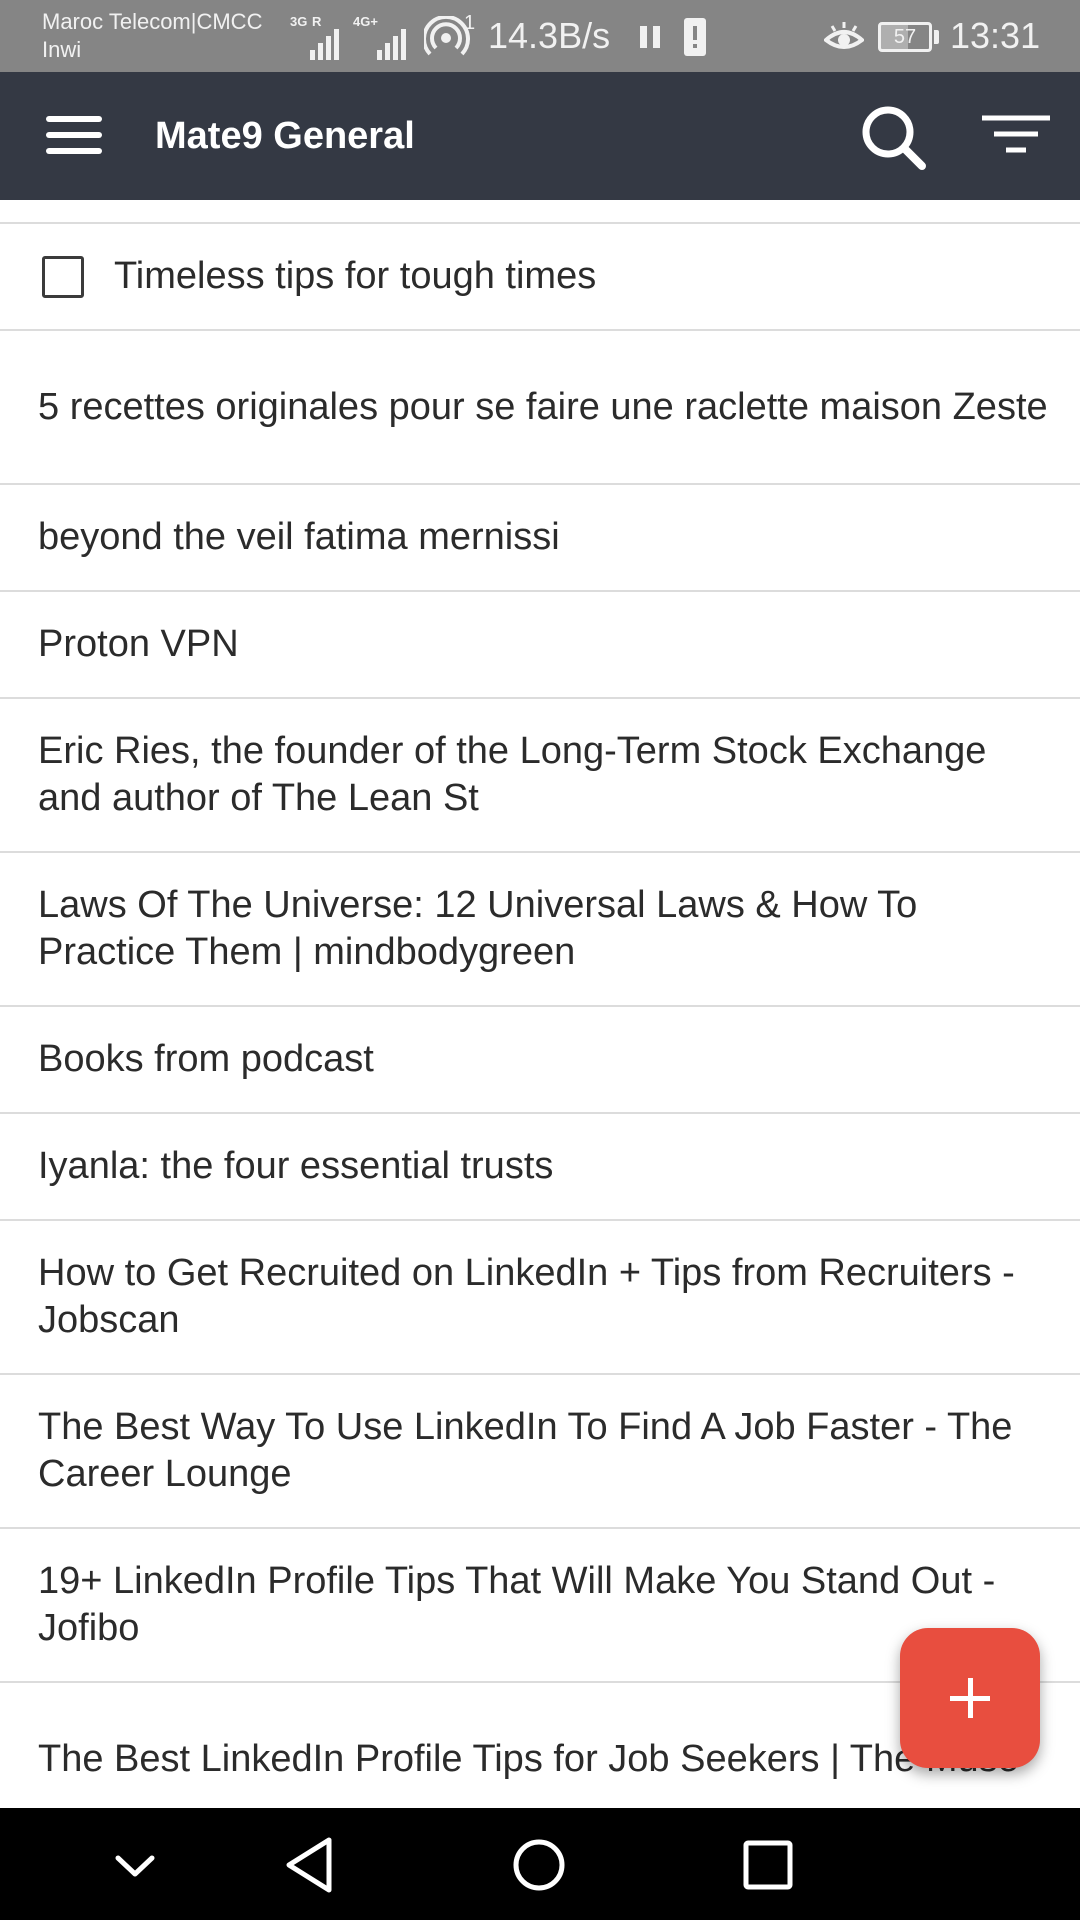 The width and height of the screenshot is (1080, 1920). I want to click on back-icon, so click(309, 1865).